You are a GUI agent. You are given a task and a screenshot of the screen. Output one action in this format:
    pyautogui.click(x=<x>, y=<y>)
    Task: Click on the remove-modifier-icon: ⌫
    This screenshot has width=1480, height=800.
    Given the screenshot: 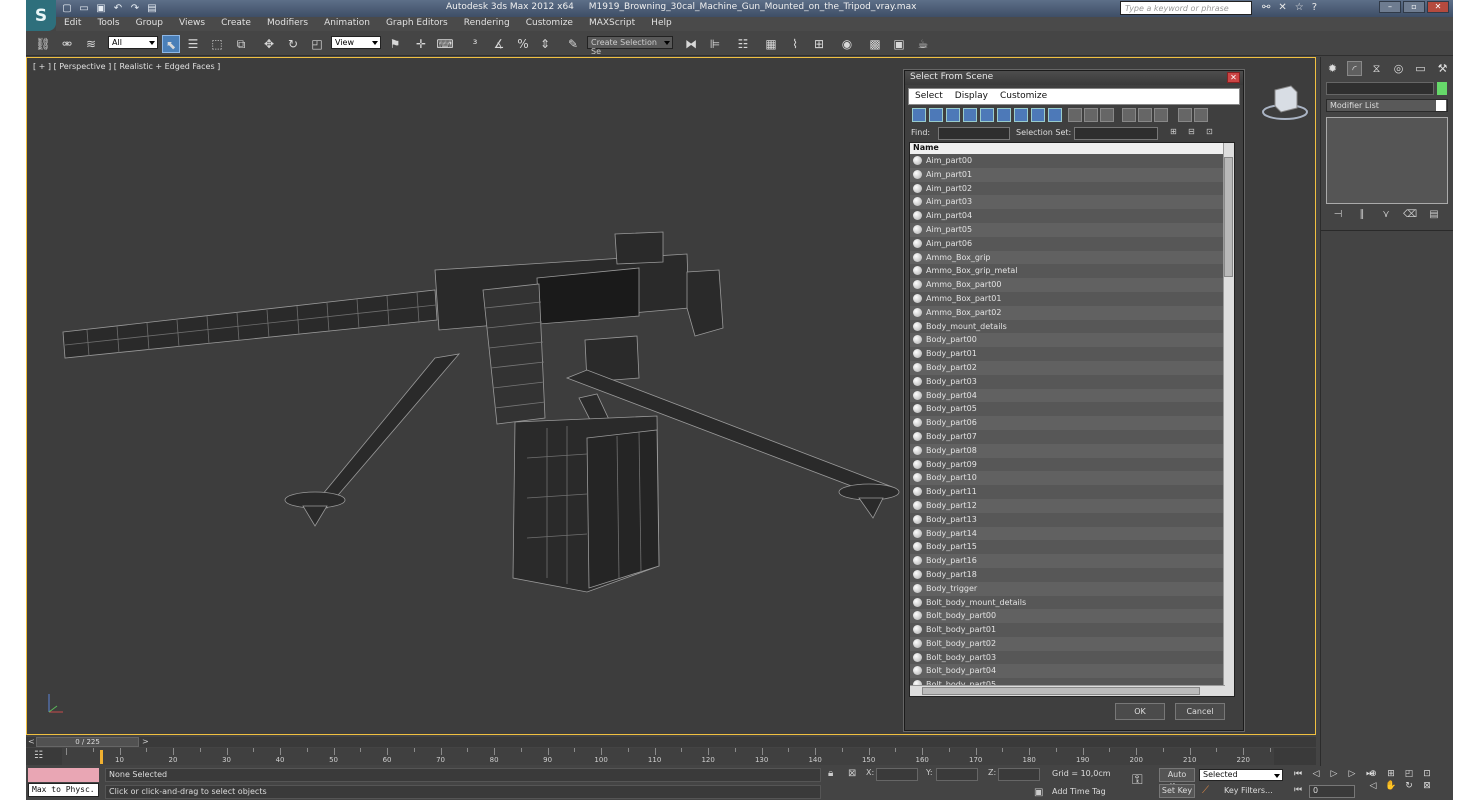 What is the action you would take?
    pyautogui.click(x=1410, y=214)
    